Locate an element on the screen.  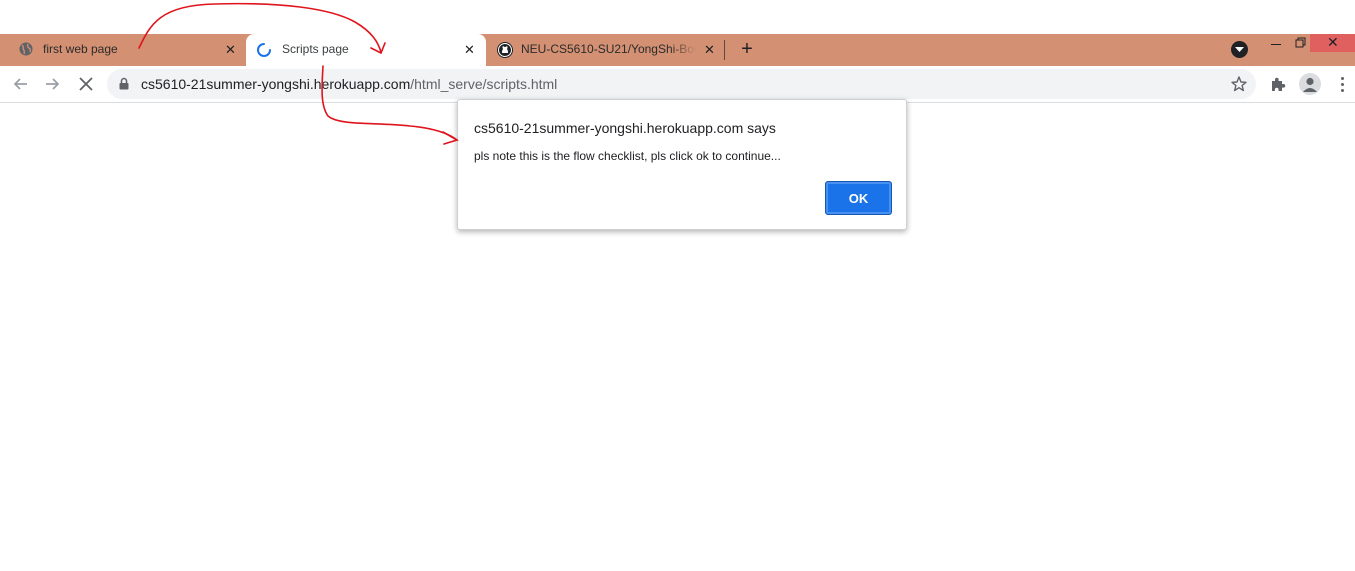
stop-loading-button is located at coordinates (86, 84).